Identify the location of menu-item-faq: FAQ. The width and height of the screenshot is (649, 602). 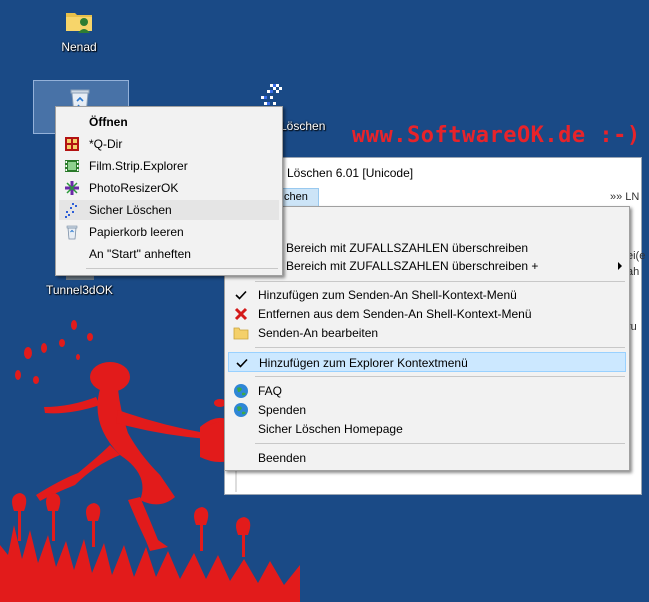
(427, 391).